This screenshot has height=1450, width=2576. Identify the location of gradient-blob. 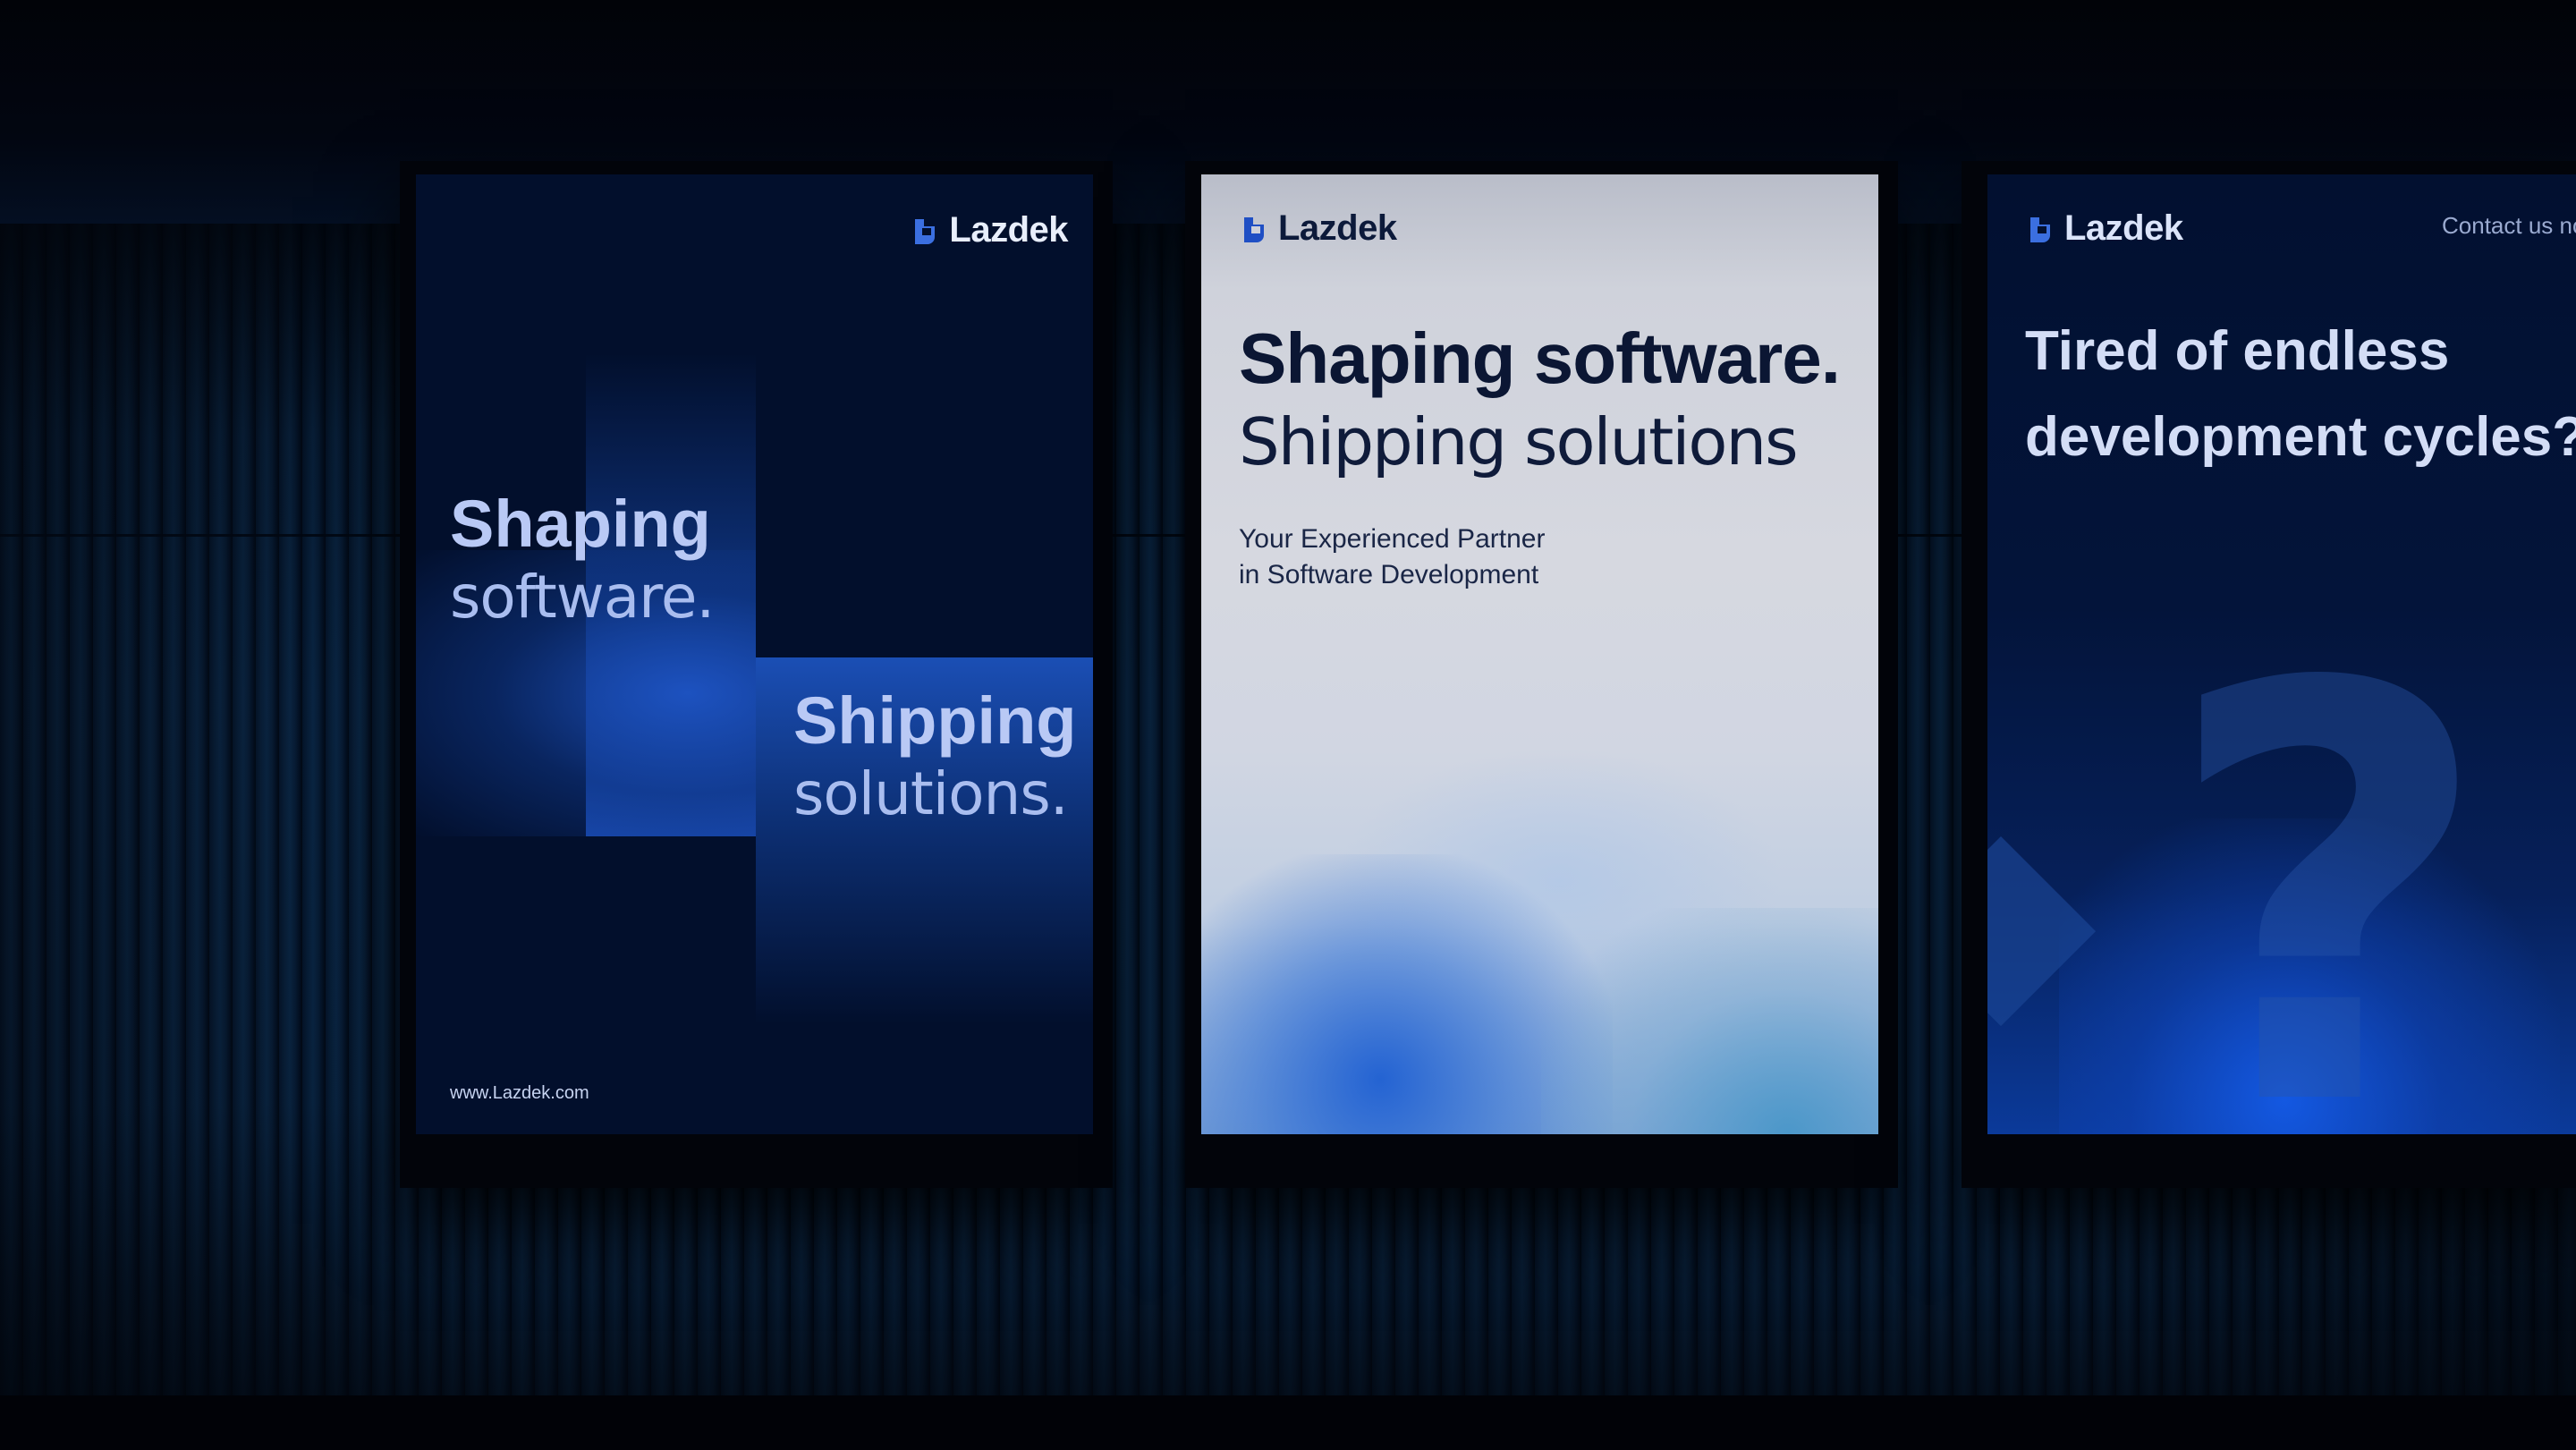
(1709, 1021).